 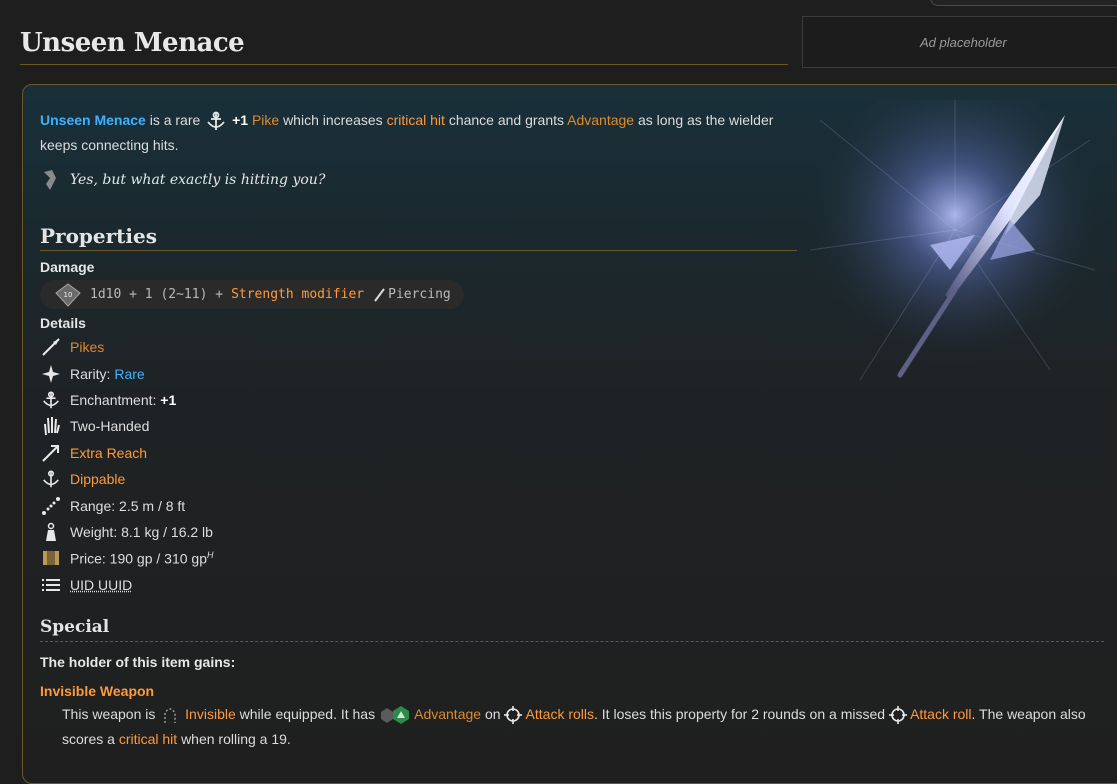 I want to click on range-icon, so click(x=51, y=506).